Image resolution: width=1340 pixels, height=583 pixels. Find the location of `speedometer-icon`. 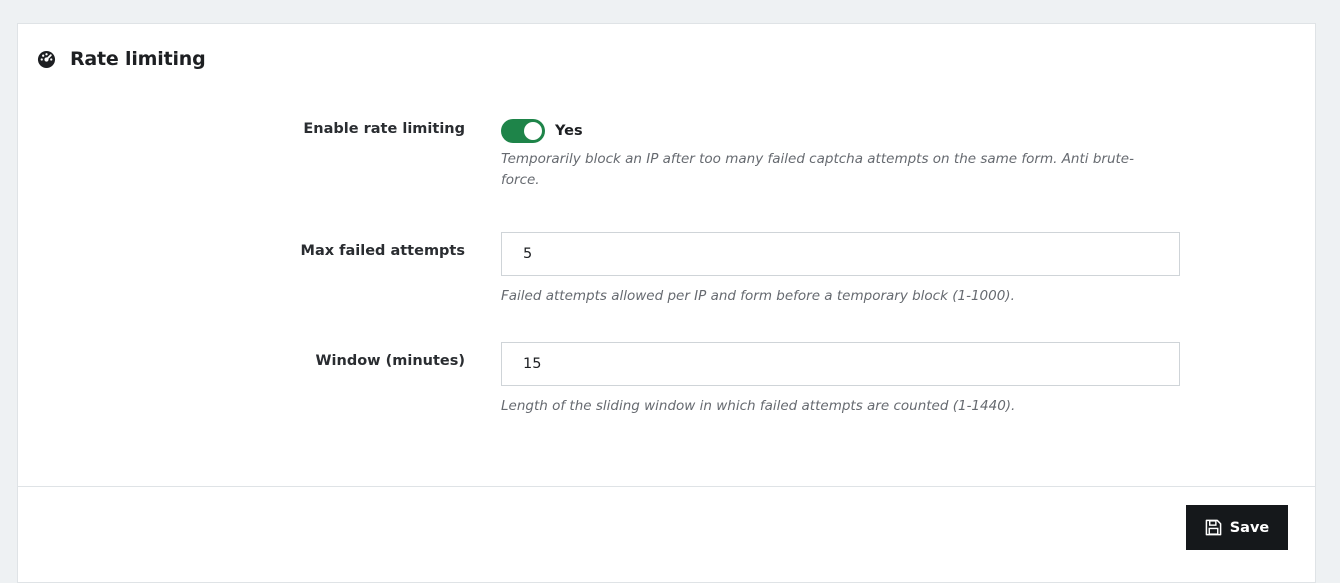

speedometer-icon is located at coordinates (46, 59).